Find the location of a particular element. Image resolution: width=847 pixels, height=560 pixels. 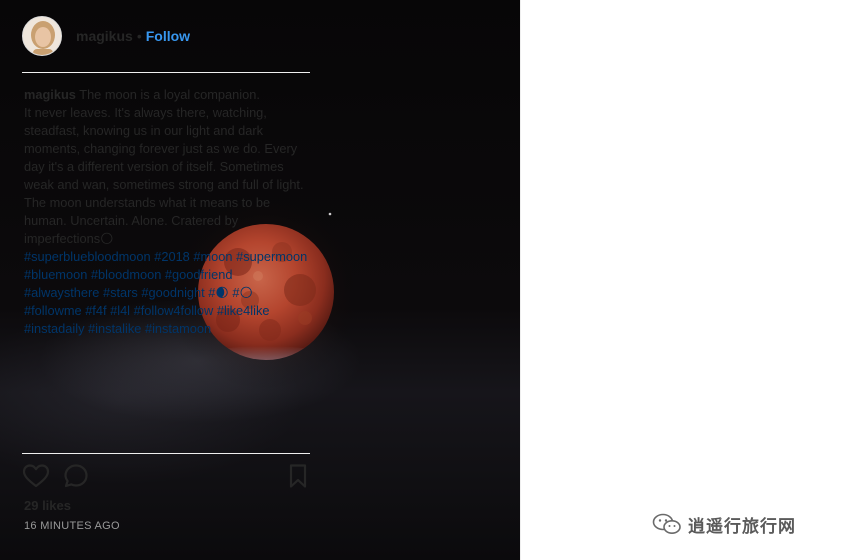

comment-icon is located at coordinates (76, 476).